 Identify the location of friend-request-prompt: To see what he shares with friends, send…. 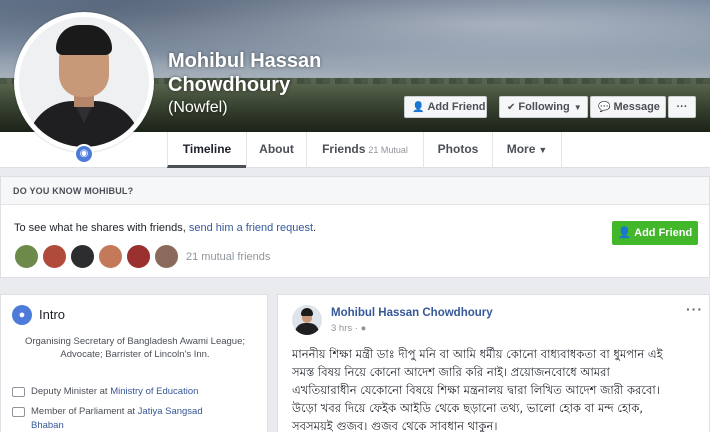
(165, 228).